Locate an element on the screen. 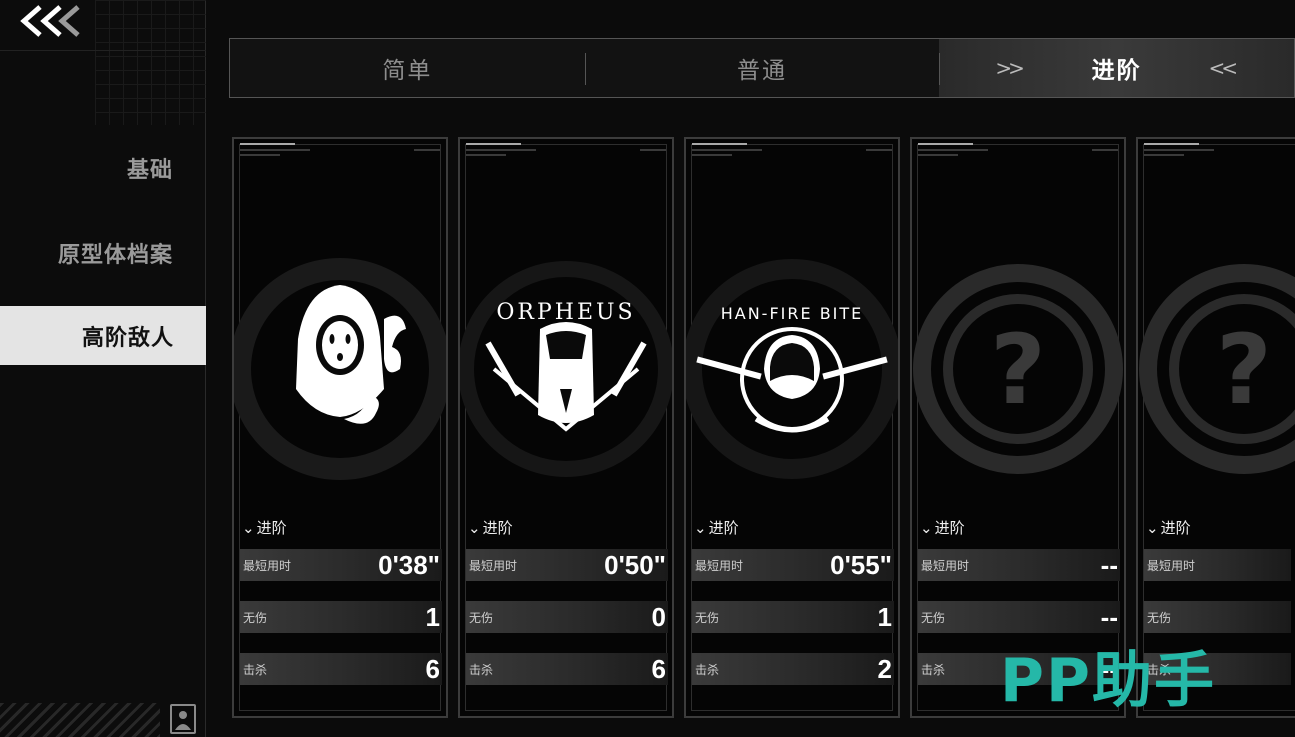 The width and height of the screenshot is (1295, 737). sidebar-item-label: 高阶敌人 is located at coordinates (127, 338).